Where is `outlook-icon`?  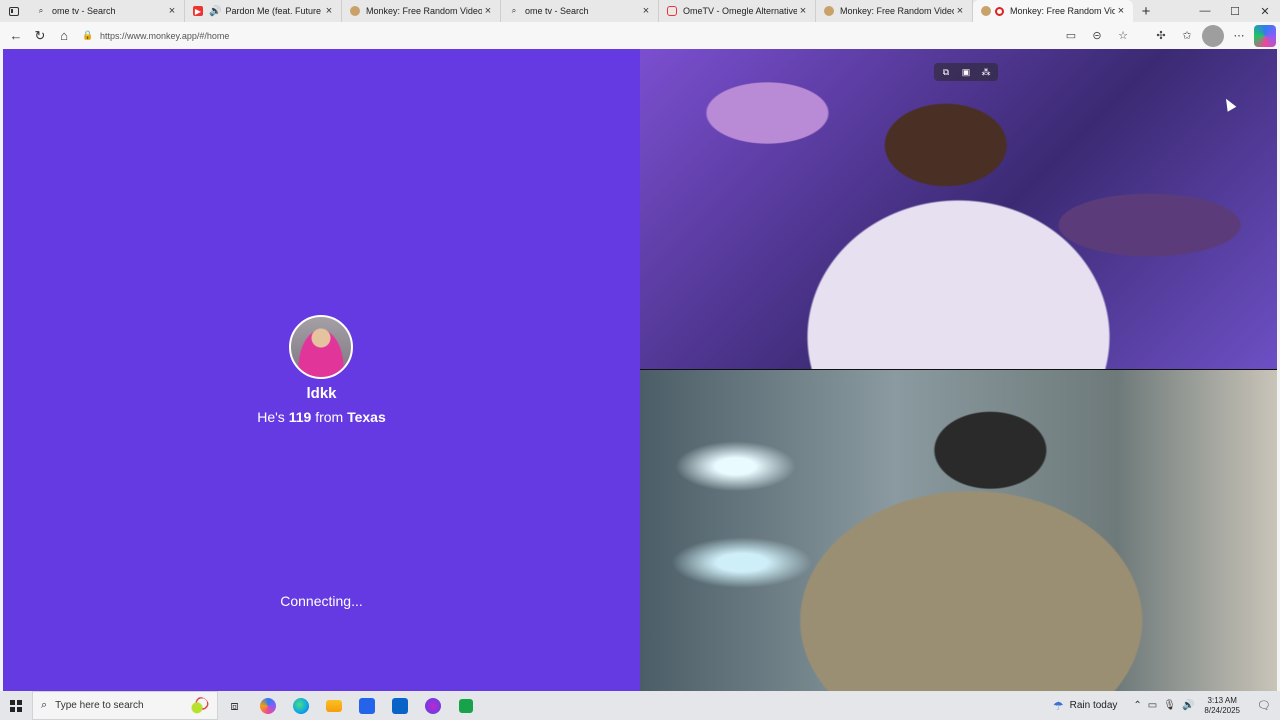 outlook-icon is located at coordinates (399, 705).